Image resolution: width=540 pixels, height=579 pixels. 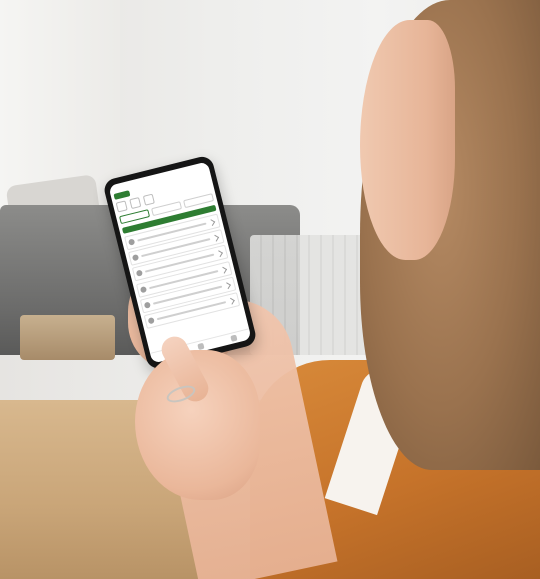 What do you see at coordinates (234, 338) in the screenshot?
I see `user-icon` at bounding box center [234, 338].